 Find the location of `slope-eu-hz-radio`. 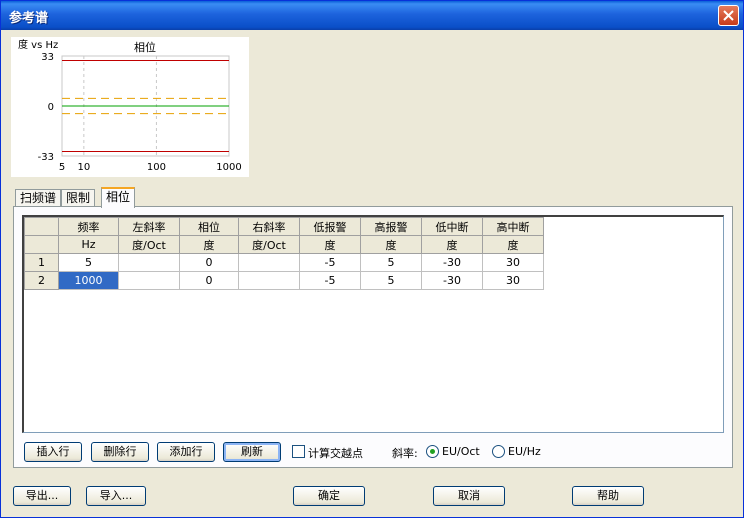

slope-eu-hz-radio is located at coordinates (498, 451).